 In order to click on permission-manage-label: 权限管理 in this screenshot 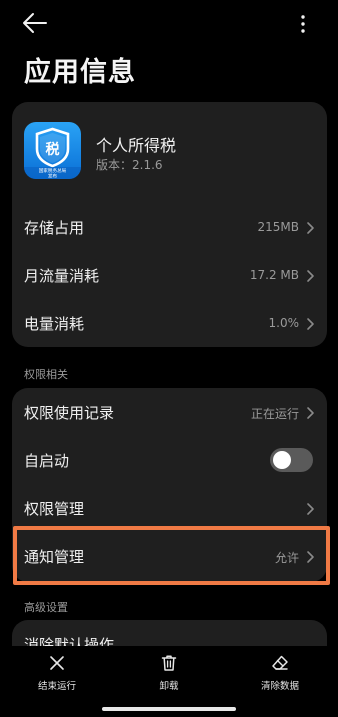, I will do `click(54, 509)`.